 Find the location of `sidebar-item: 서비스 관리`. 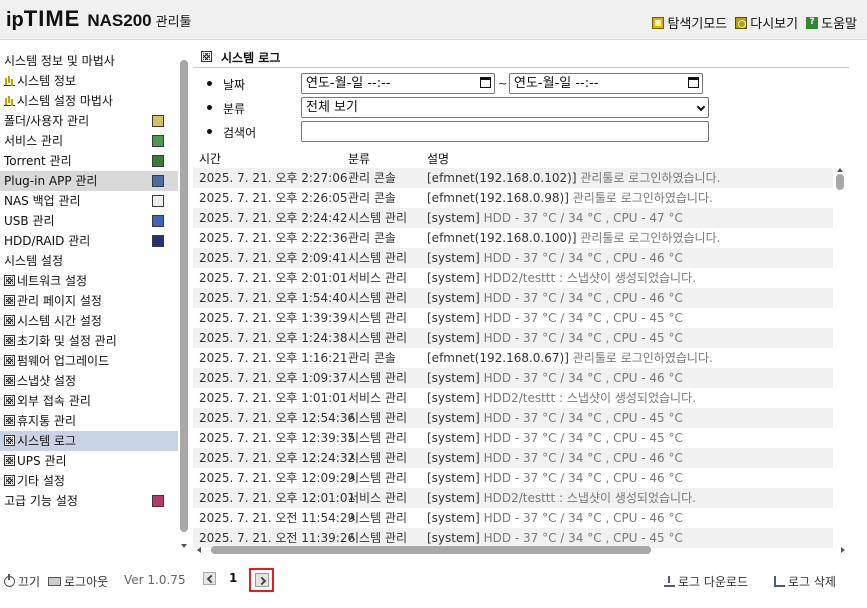

sidebar-item: 서비스 관리 is located at coordinates (89, 141).